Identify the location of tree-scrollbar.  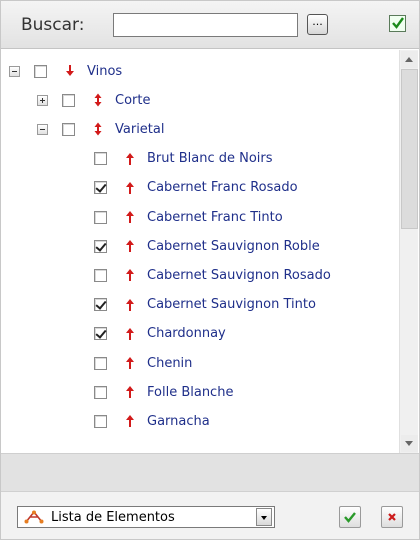
(408, 251).